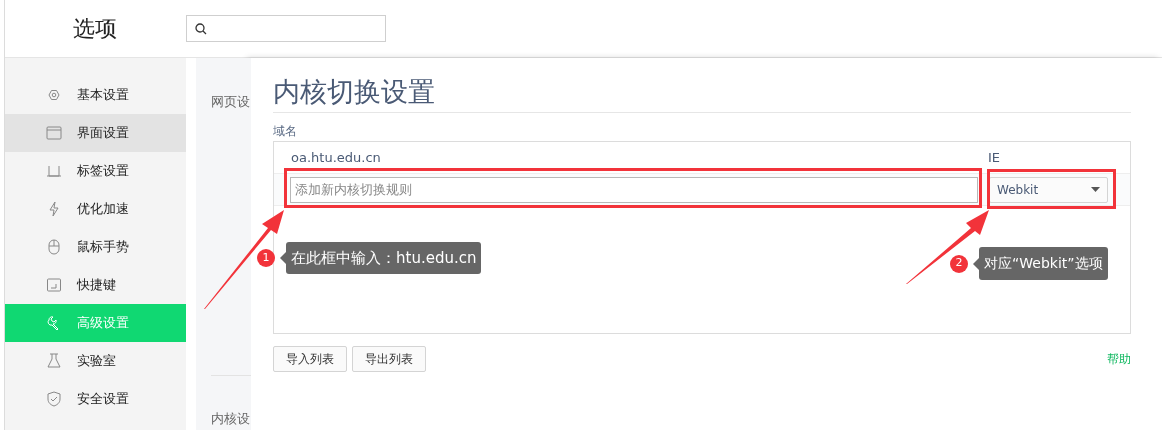 Image resolution: width=1162 pixels, height=430 pixels. I want to click on sidebar-item: 基本设置, so click(95, 95).